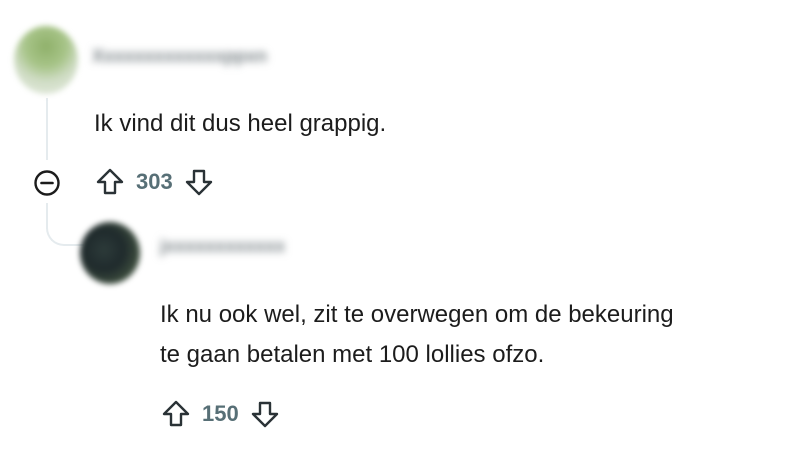 The height and width of the screenshot is (450, 802). Describe the element at coordinates (240, 123) in the screenshot. I see `comment-body: Ik vind dit dus heel grappig.` at that location.